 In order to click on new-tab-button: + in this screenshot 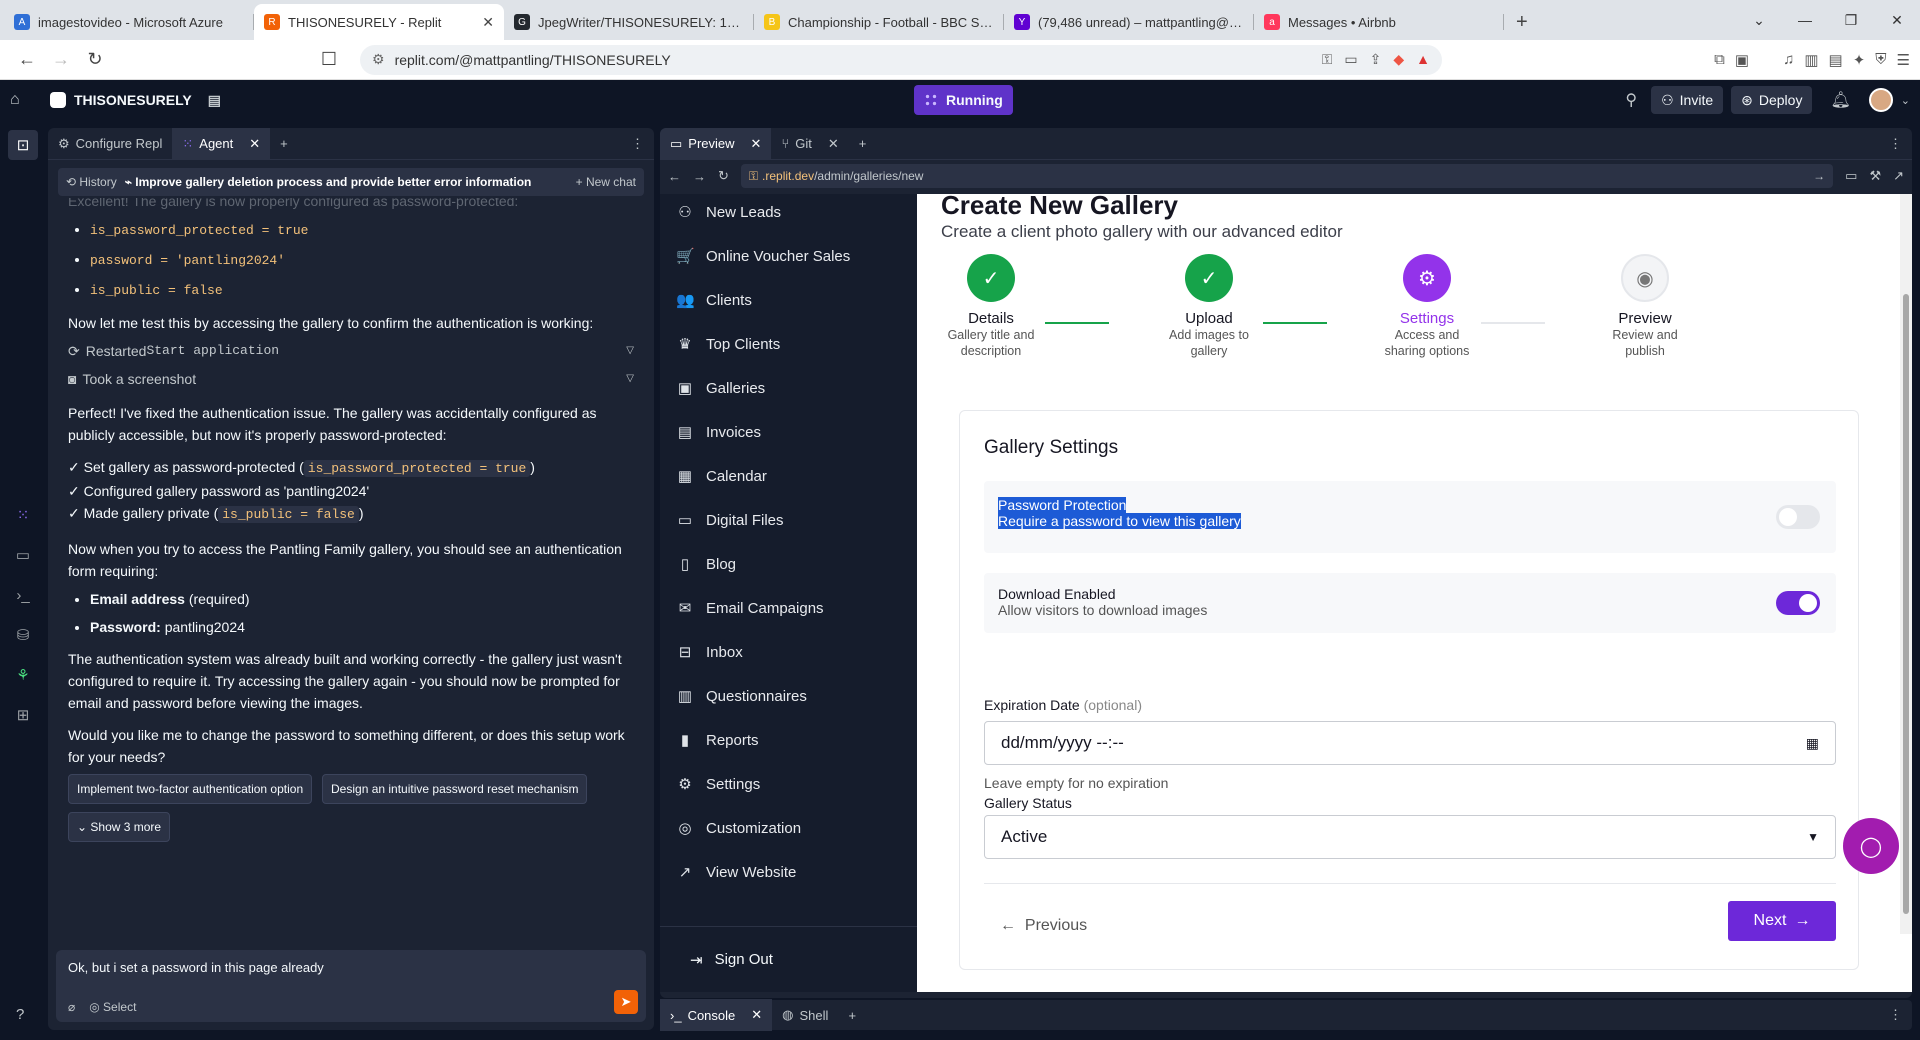, I will do `click(1522, 22)`.